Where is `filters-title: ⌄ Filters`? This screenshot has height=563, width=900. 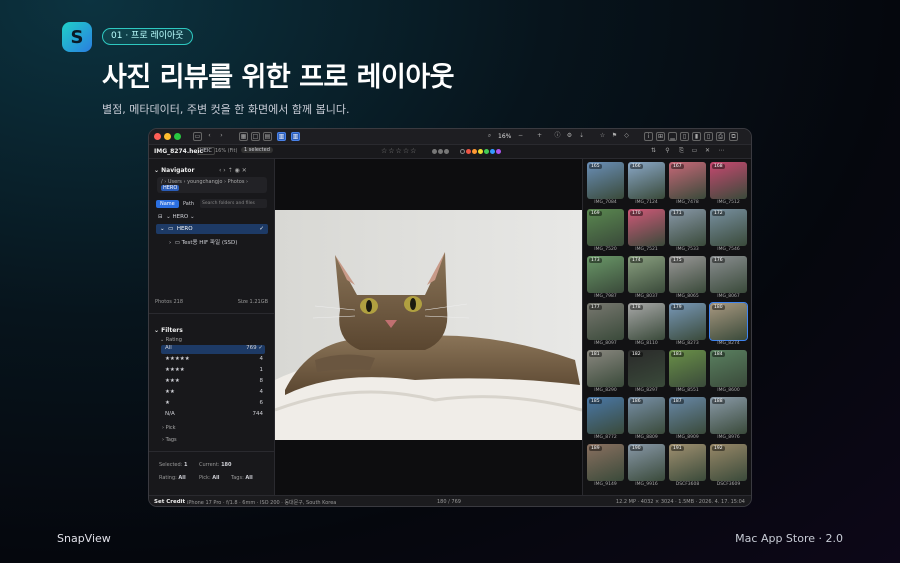
filters-title: ⌄ Filters is located at coordinates (168, 330).